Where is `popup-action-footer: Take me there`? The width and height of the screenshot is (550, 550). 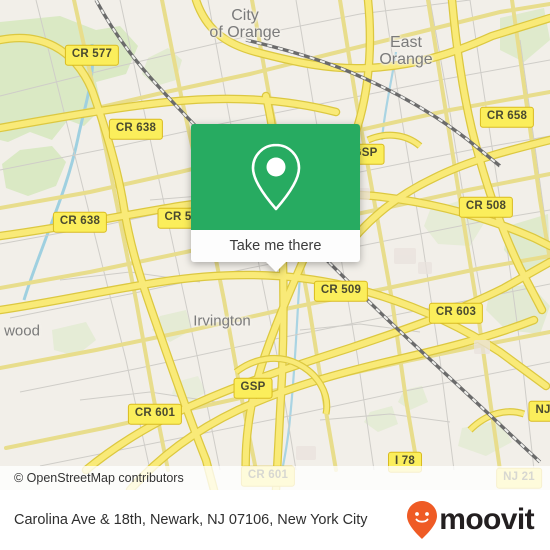 popup-action-footer: Take me there is located at coordinates (275, 251).